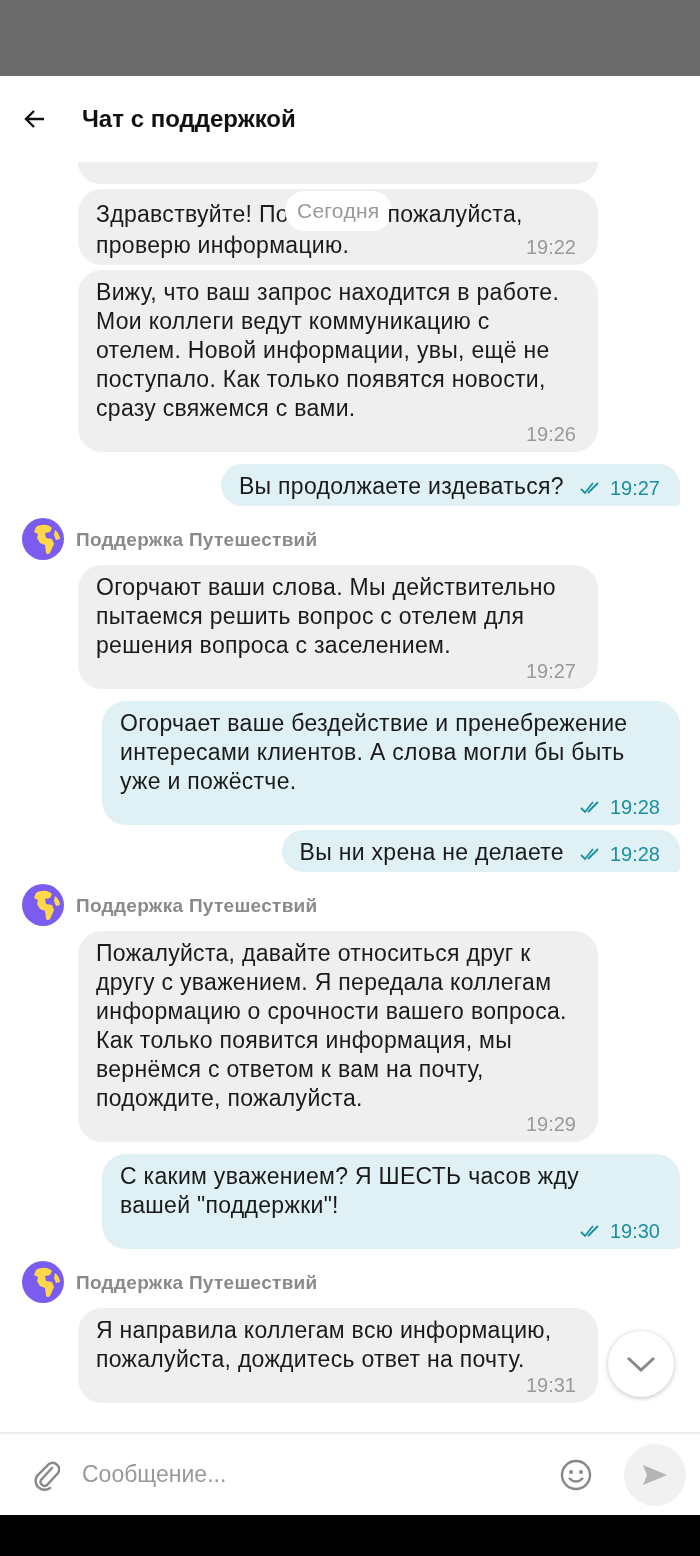 The image size is (700, 1556). I want to click on message-text: Огорчают ваши слова. Мы действительно пытаемся решить вопрос с отелем для решения вопроса с заселением., so click(326, 616).